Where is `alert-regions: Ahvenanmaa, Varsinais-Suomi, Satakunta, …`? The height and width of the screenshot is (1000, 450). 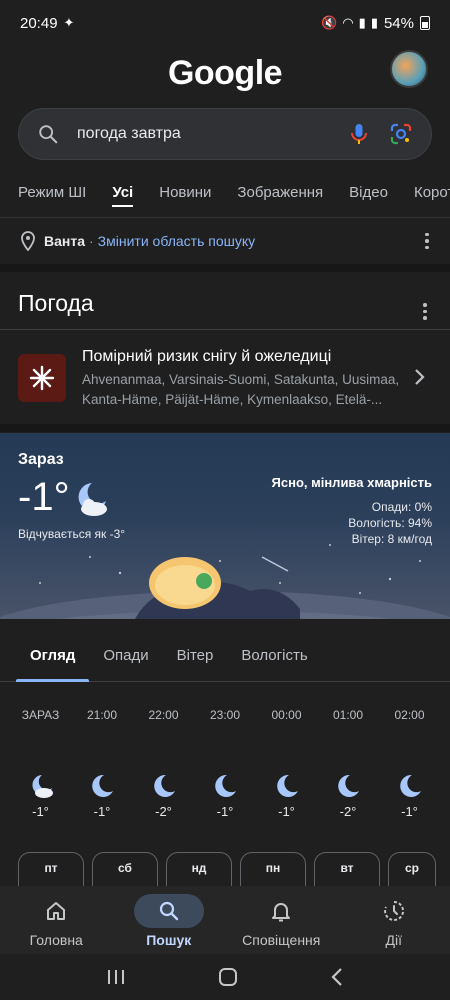 alert-regions: Ahvenanmaa, Varsinais-Suomi, Satakunta, … is located at coordinates (241, 389).